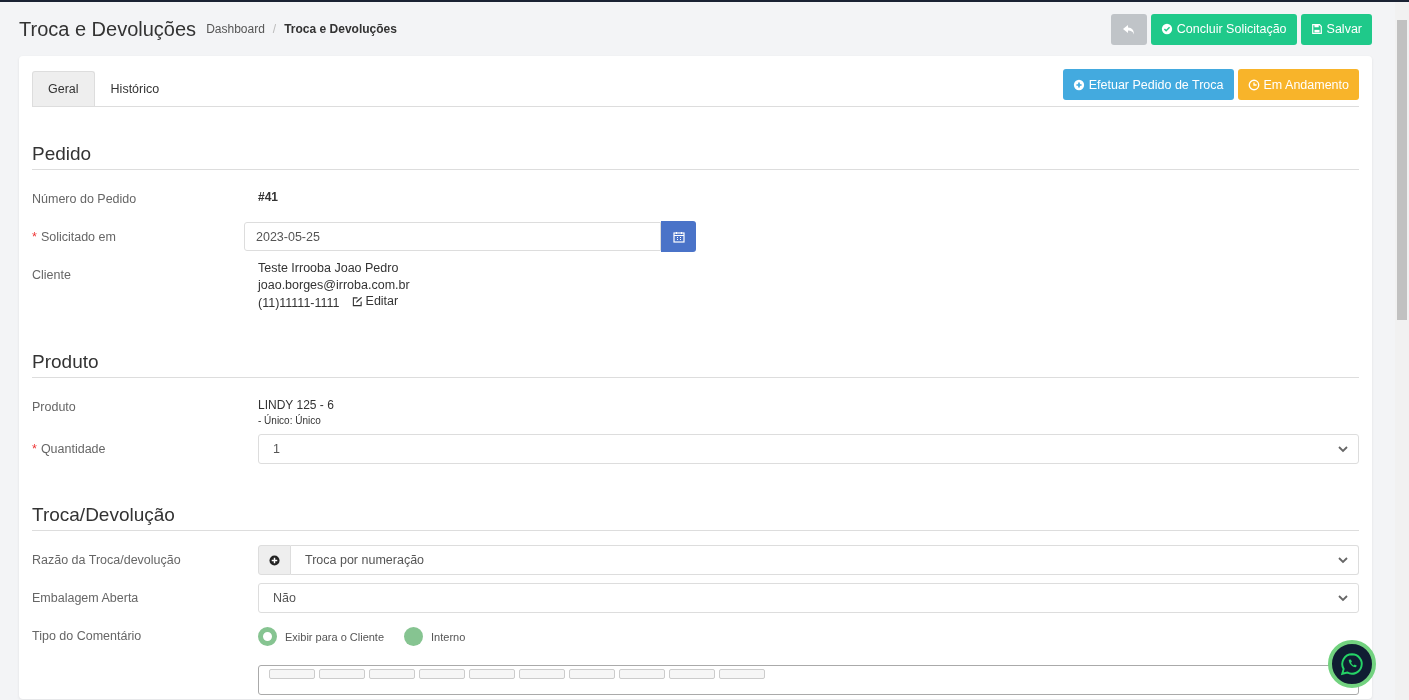 The width and height of the screenshot is (1409, 700). What do you see at coordinates (235, 29) in the screenshot?
I see `breadcrumb-link: Dashboard` at bounding box center [235, 29].